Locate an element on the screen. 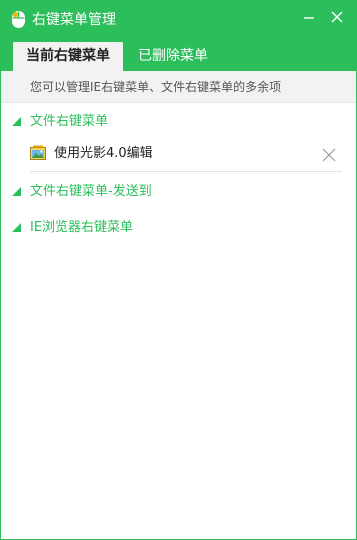 The width and height of the screenshot is (357, 540). minimize-icon is located at coordinates (309, 18).